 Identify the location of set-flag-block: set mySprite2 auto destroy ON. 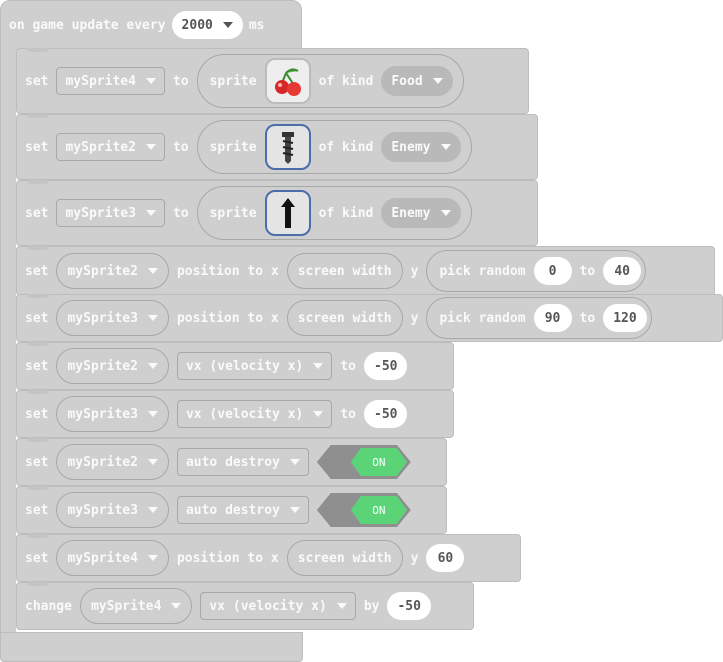
(231, 462).